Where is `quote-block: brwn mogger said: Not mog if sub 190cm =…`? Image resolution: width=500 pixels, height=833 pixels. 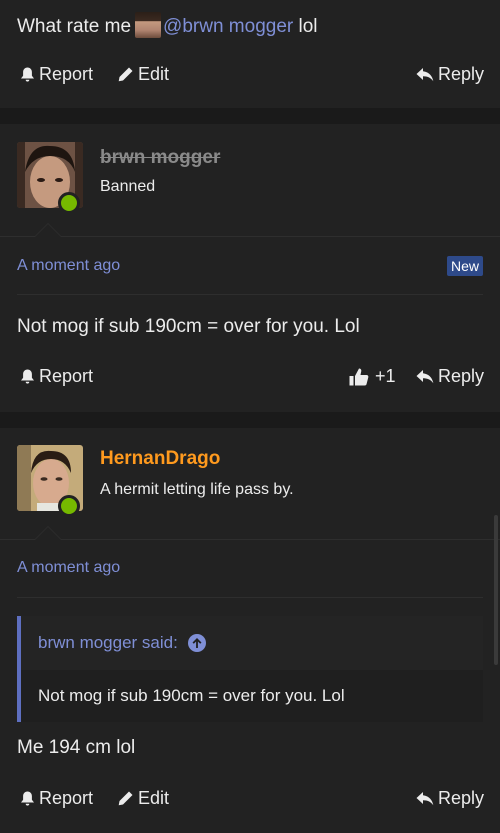
quote-block: brwn mogger said: Not mog if sub 190cm =… is located at coordinates (250, 669).